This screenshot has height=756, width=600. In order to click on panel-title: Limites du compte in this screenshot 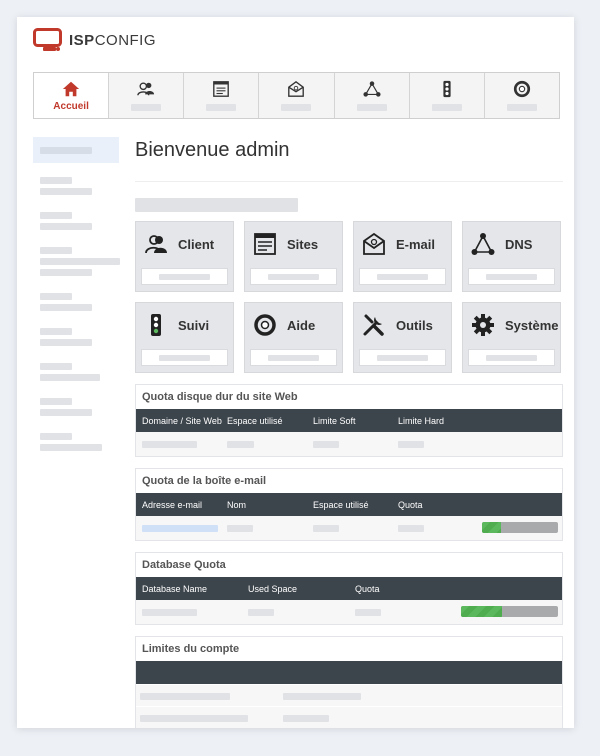, I will do `click(191, 649)`.